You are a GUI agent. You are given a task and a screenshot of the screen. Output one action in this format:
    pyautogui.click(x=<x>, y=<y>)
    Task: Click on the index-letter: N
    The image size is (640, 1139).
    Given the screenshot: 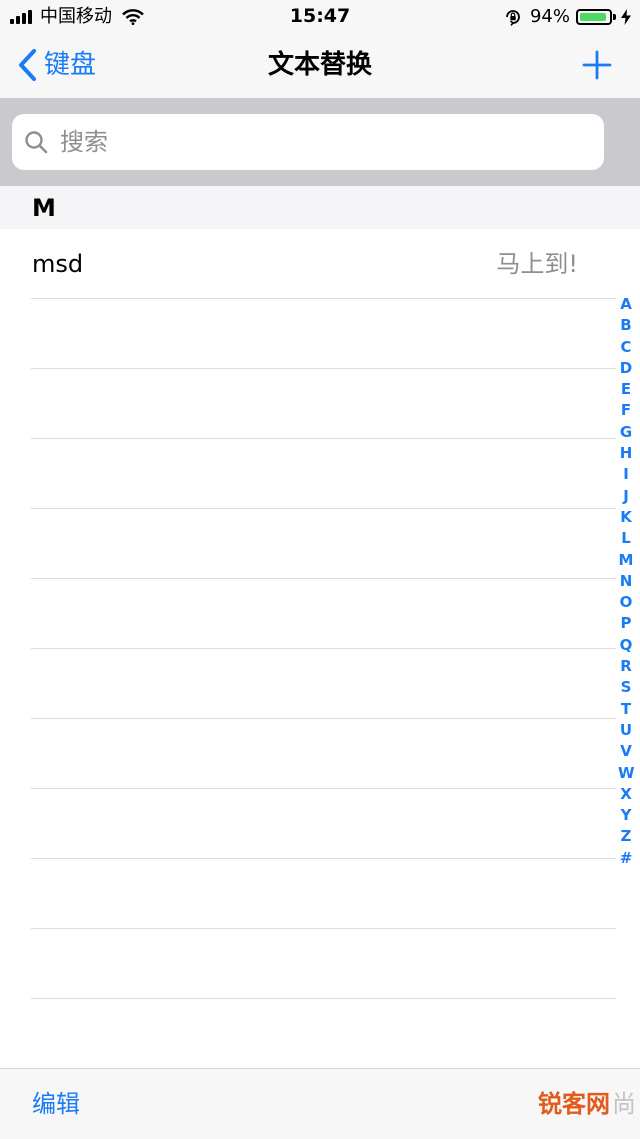 What is the action you would take?
    pyautogui.click(x=626, y=581)
    